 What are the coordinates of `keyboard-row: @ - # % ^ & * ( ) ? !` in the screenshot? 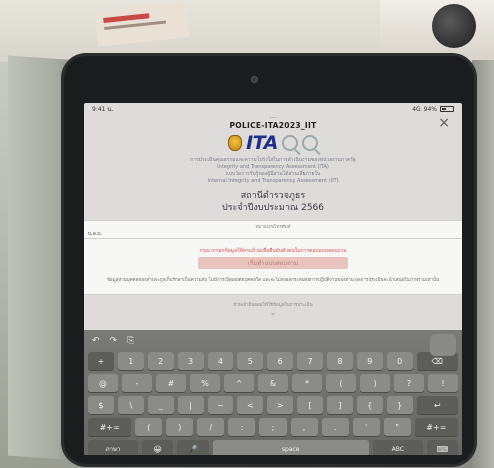 It's located at (273, 383).